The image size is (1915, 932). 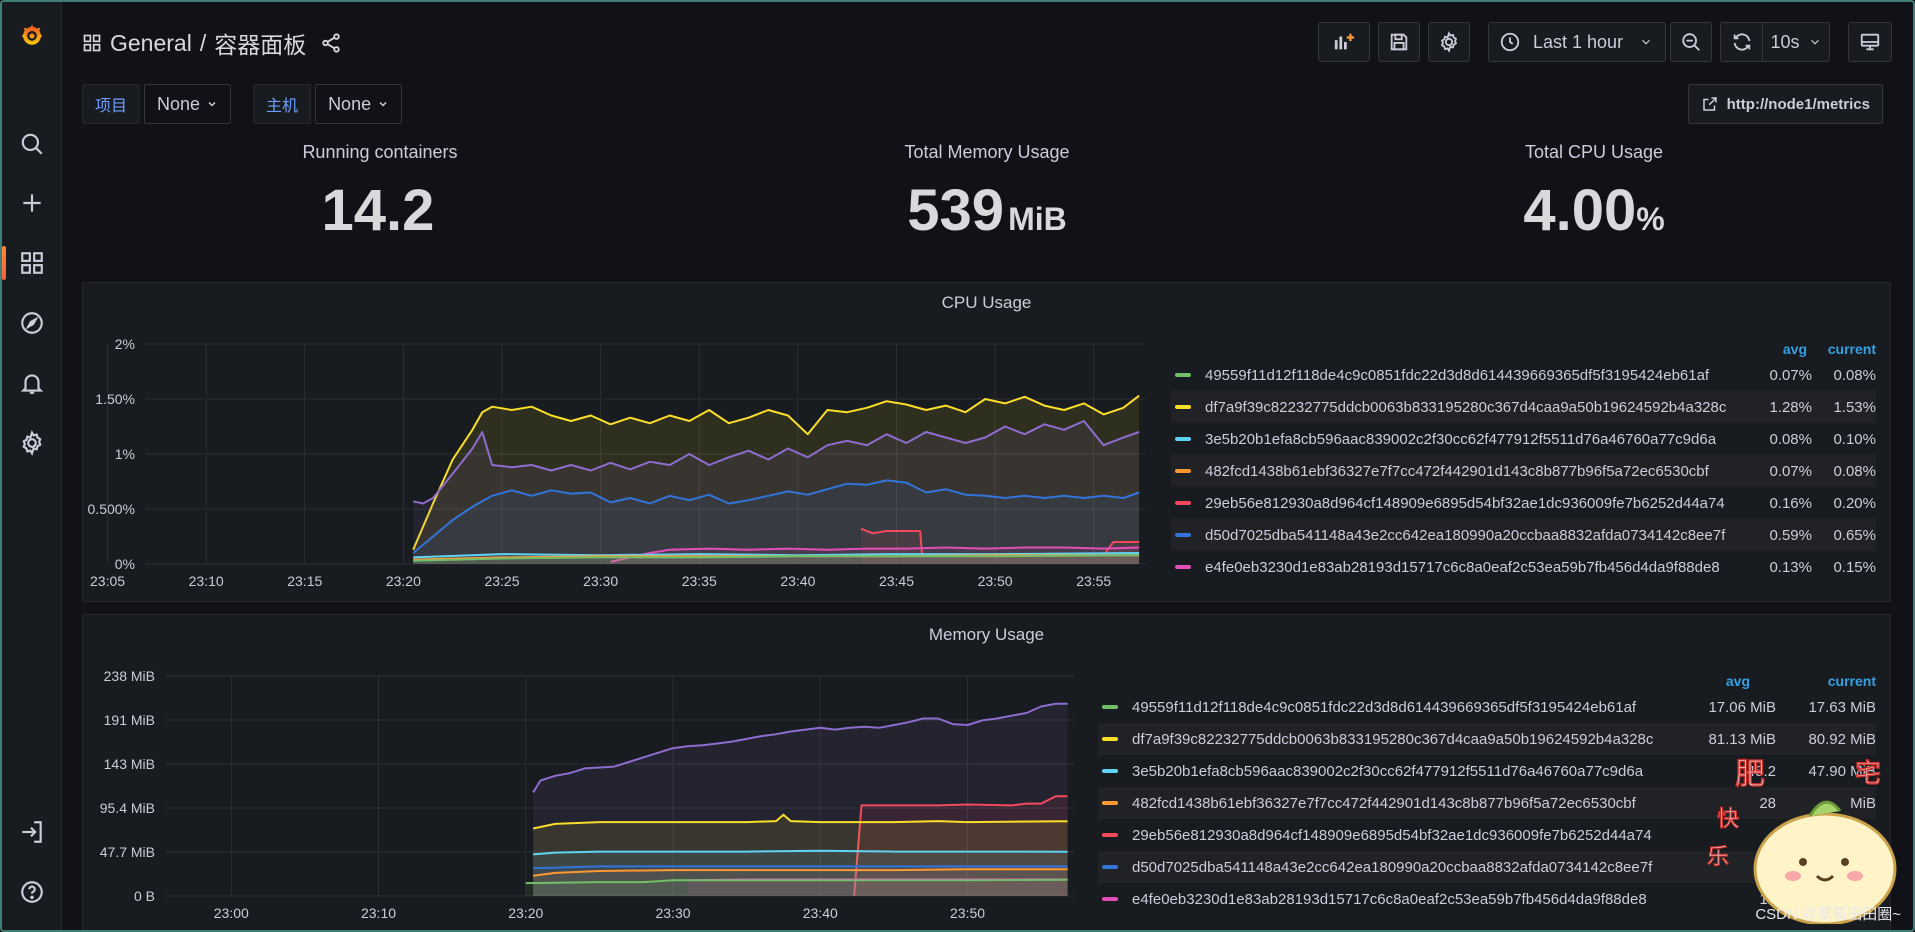 What do you see at coordinates (331, 43) in the screenshot?
I see `share-icon` at bounding box center [331, 43].